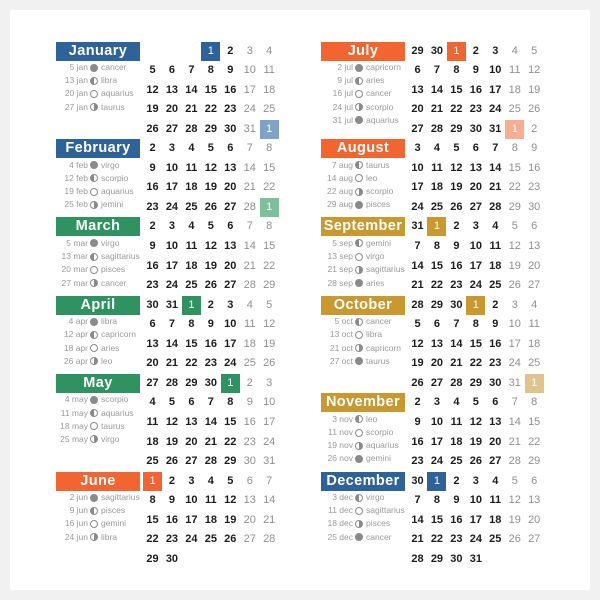 The image size is (600, 600). Describe the element at coordinates (210, 461) in the screenshot. I see `calendar-day: 28` at that location.